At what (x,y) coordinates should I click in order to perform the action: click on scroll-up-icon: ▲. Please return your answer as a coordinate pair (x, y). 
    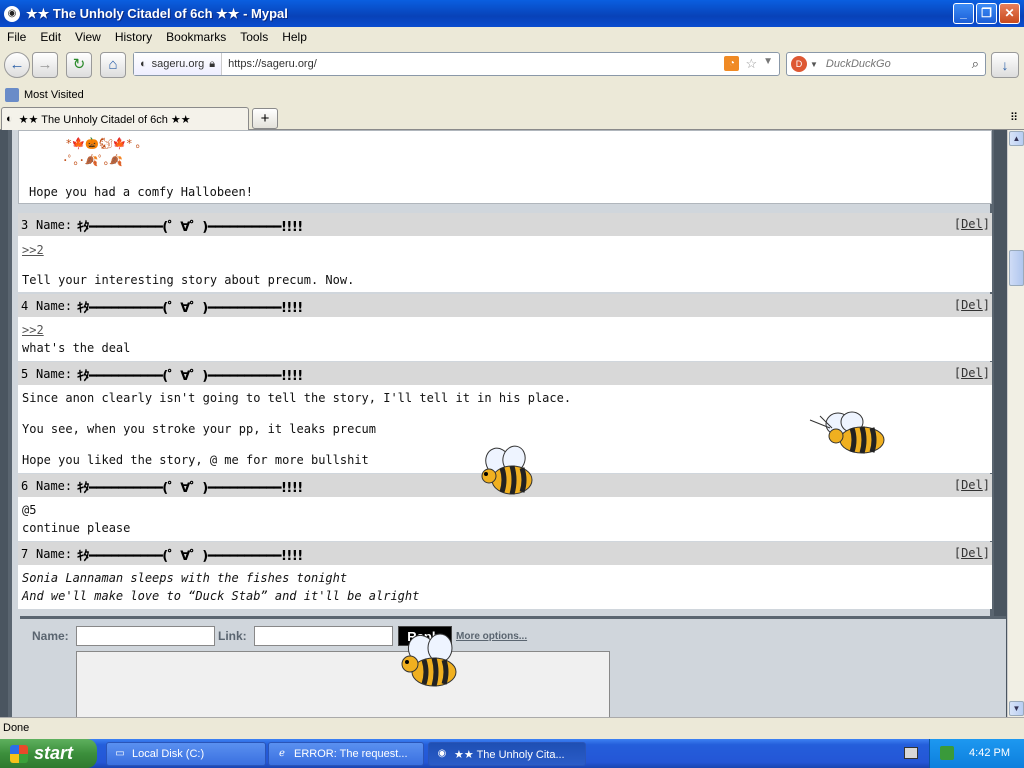
    Looking at the image, I should click on (1016, 138).